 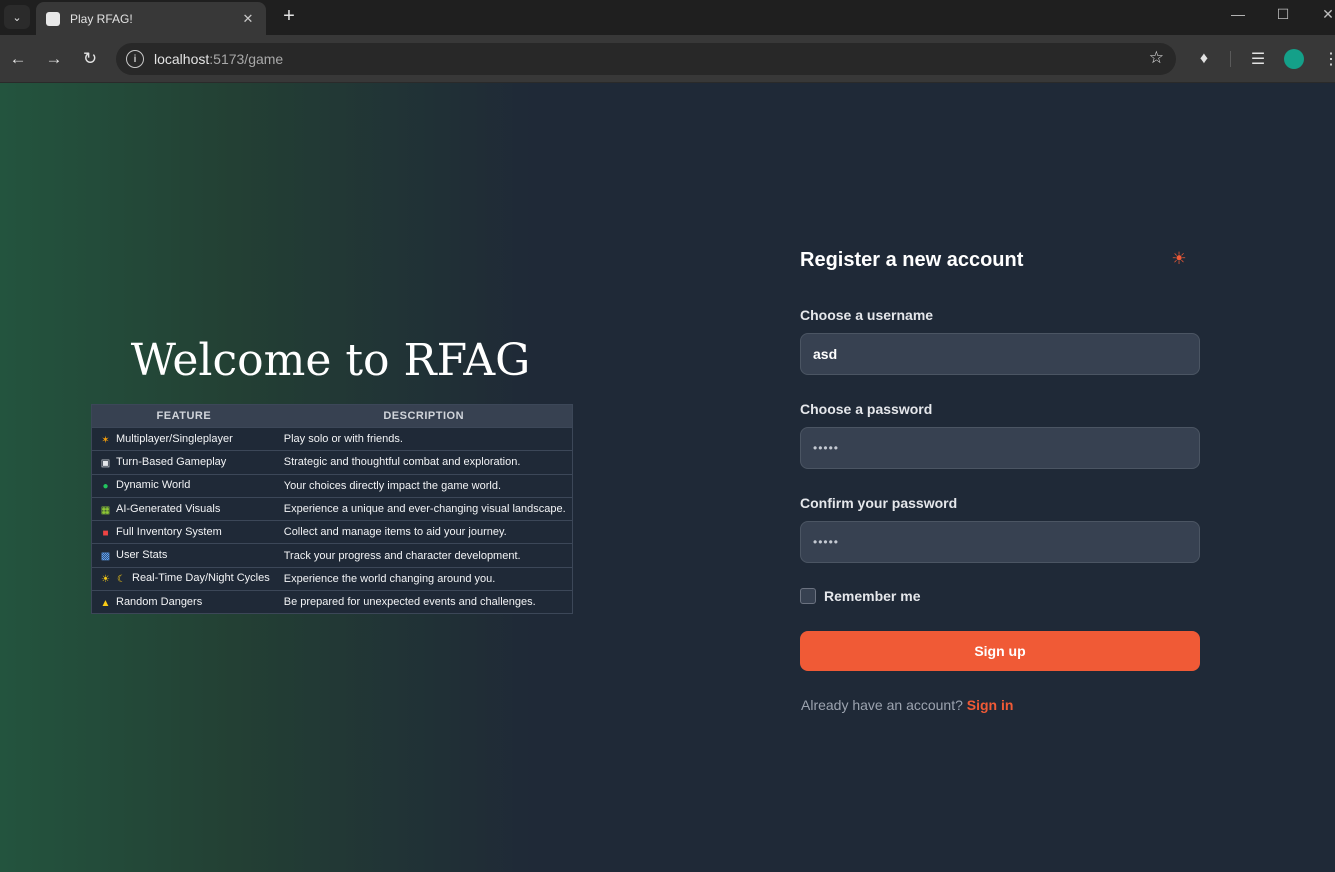 What do you see at coordinates (1156, 58) in the screenshot?
I see `bookmark-star-icon: ☆` at bounding box center [1156, 58].